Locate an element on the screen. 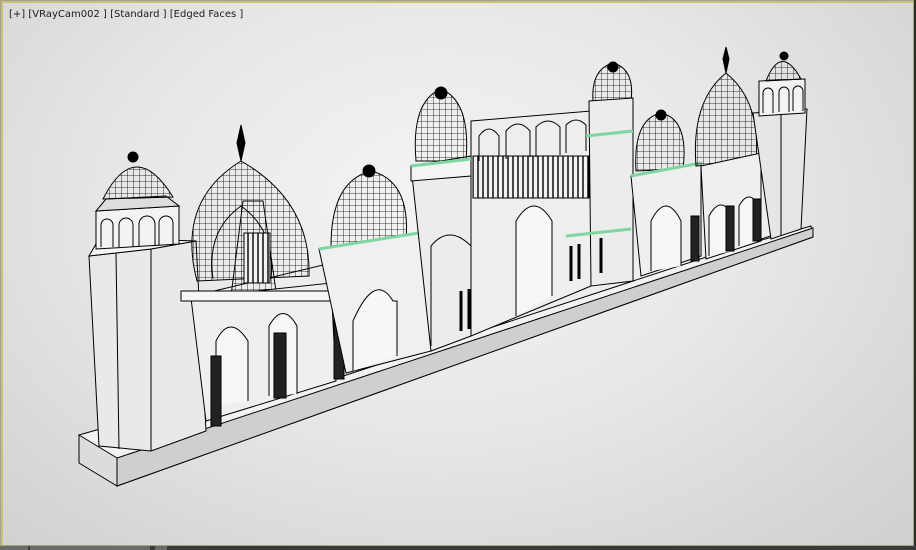 This screenshot has width=916, height=550. left-onion-dome is located at coordinates (250, 210).